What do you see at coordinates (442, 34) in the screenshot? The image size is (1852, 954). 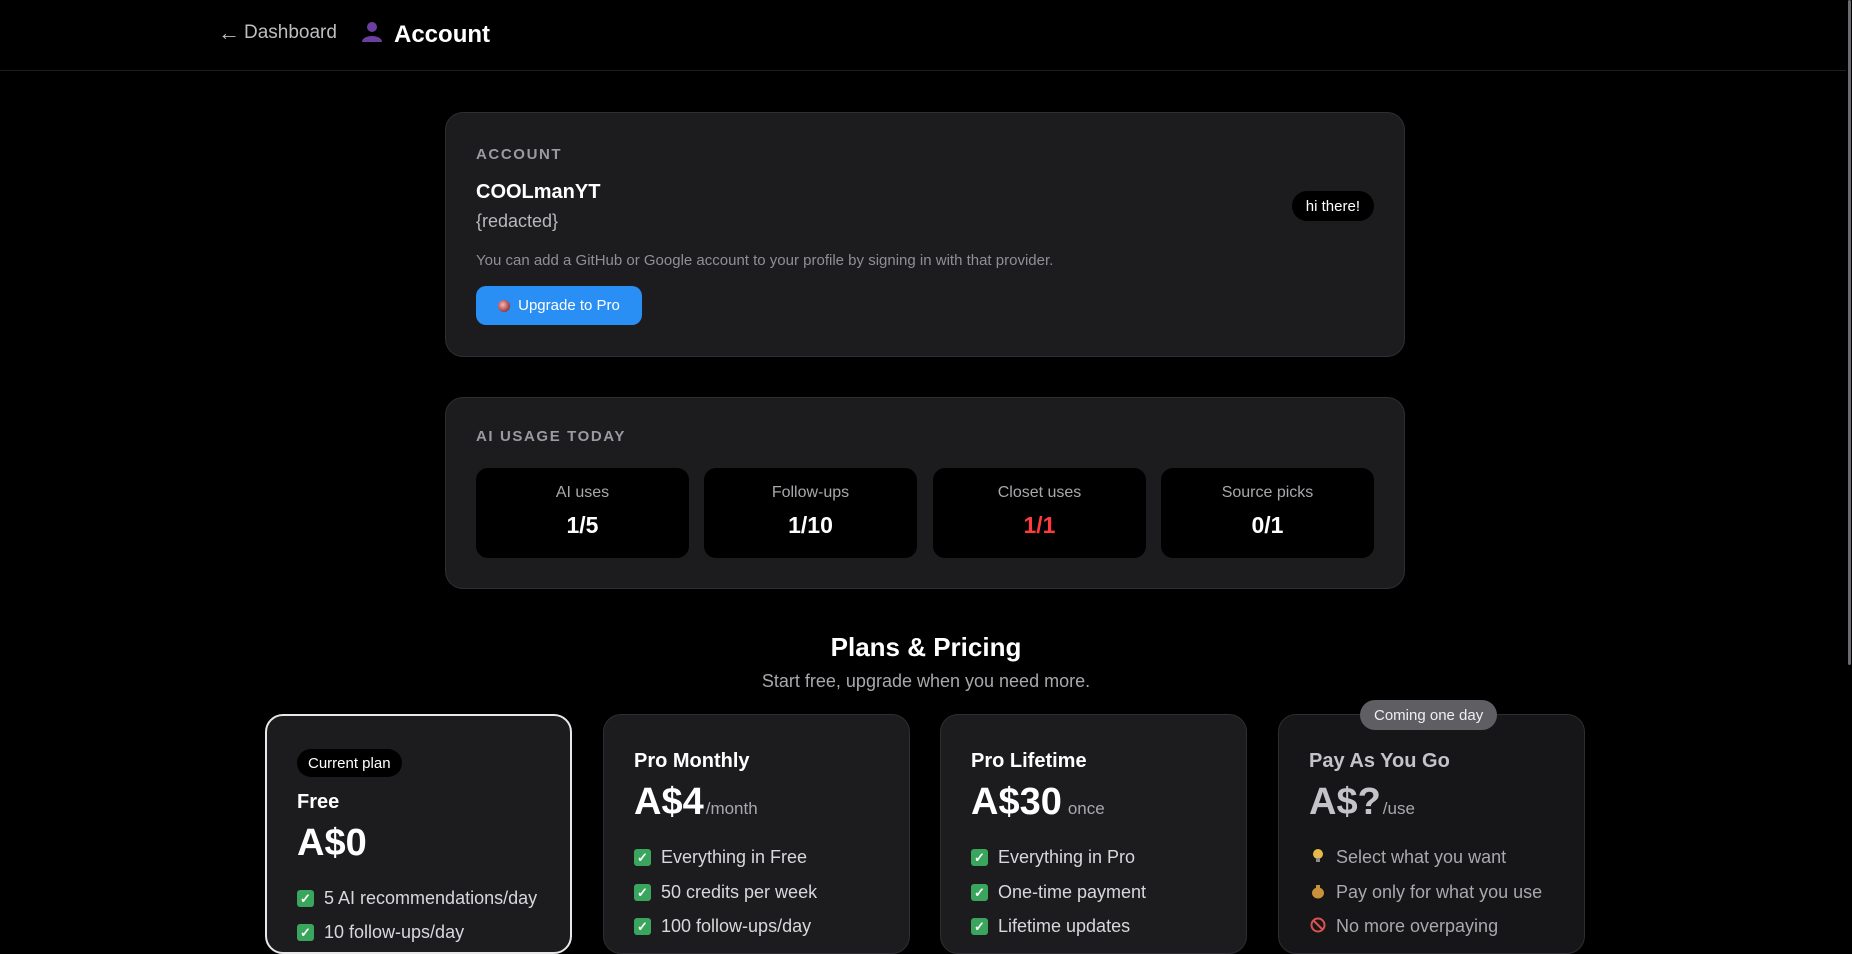 I see `page-title-text: Account` at bounding box center [442, 34].